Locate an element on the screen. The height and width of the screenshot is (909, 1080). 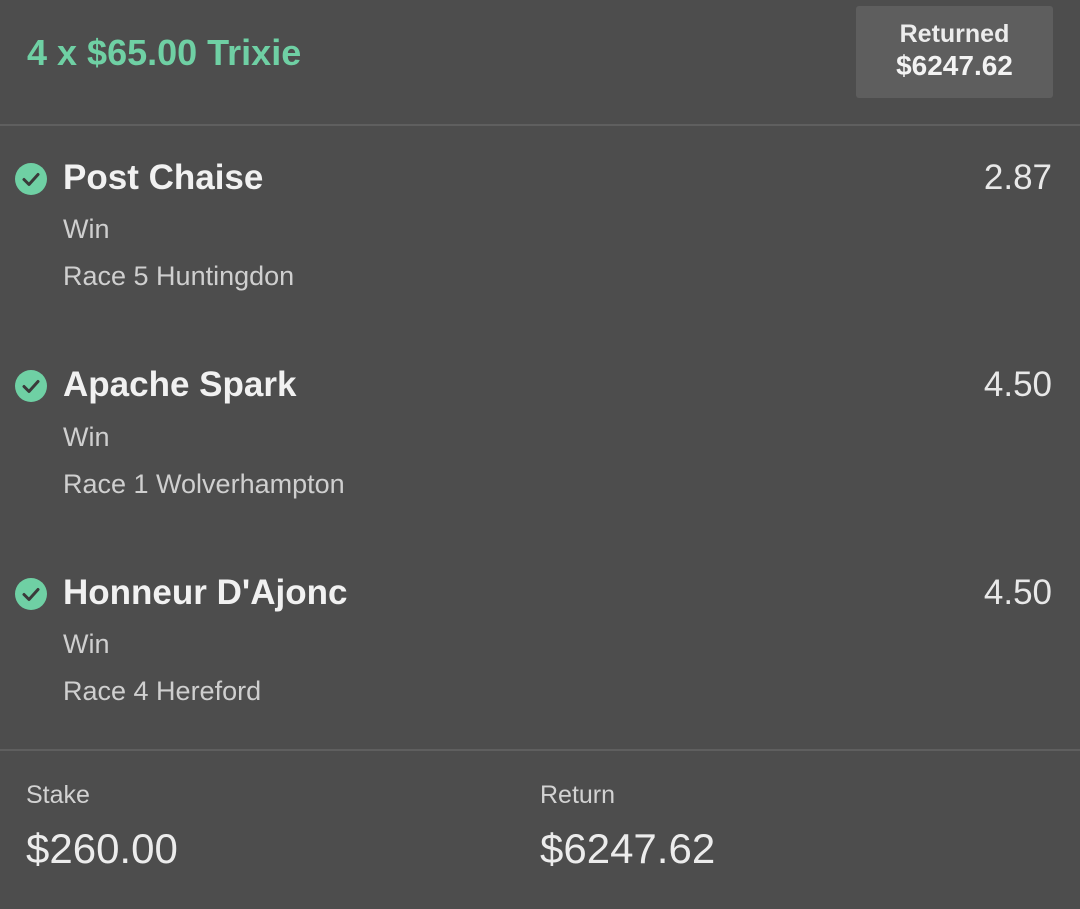
selection-name: Honneur D'Ajonc is located at coordinates (205, 592).